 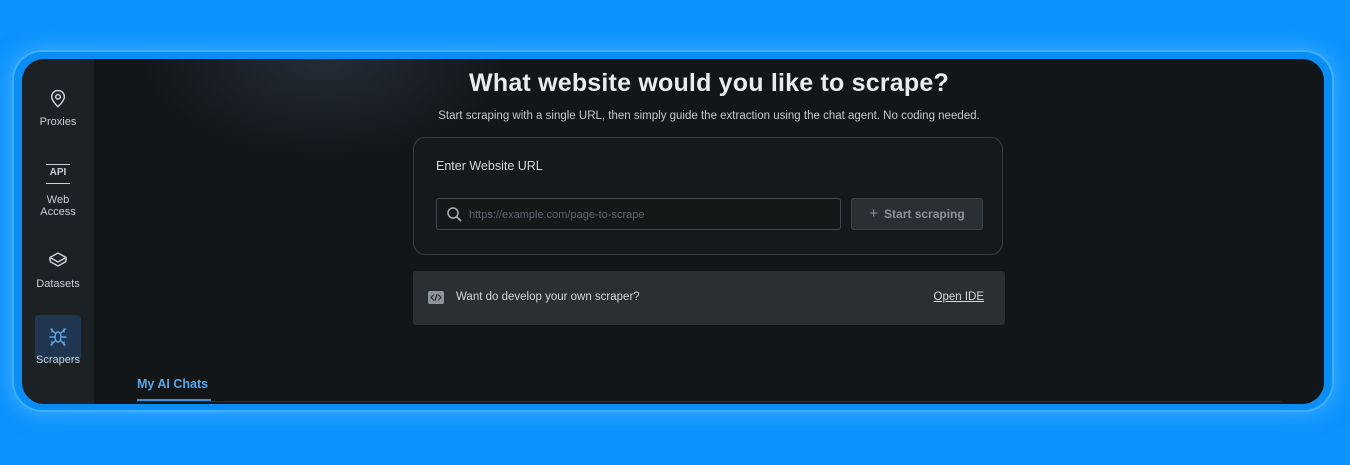 I want to click on open-ide-link: Open IDE, so click(x=959, y=297).